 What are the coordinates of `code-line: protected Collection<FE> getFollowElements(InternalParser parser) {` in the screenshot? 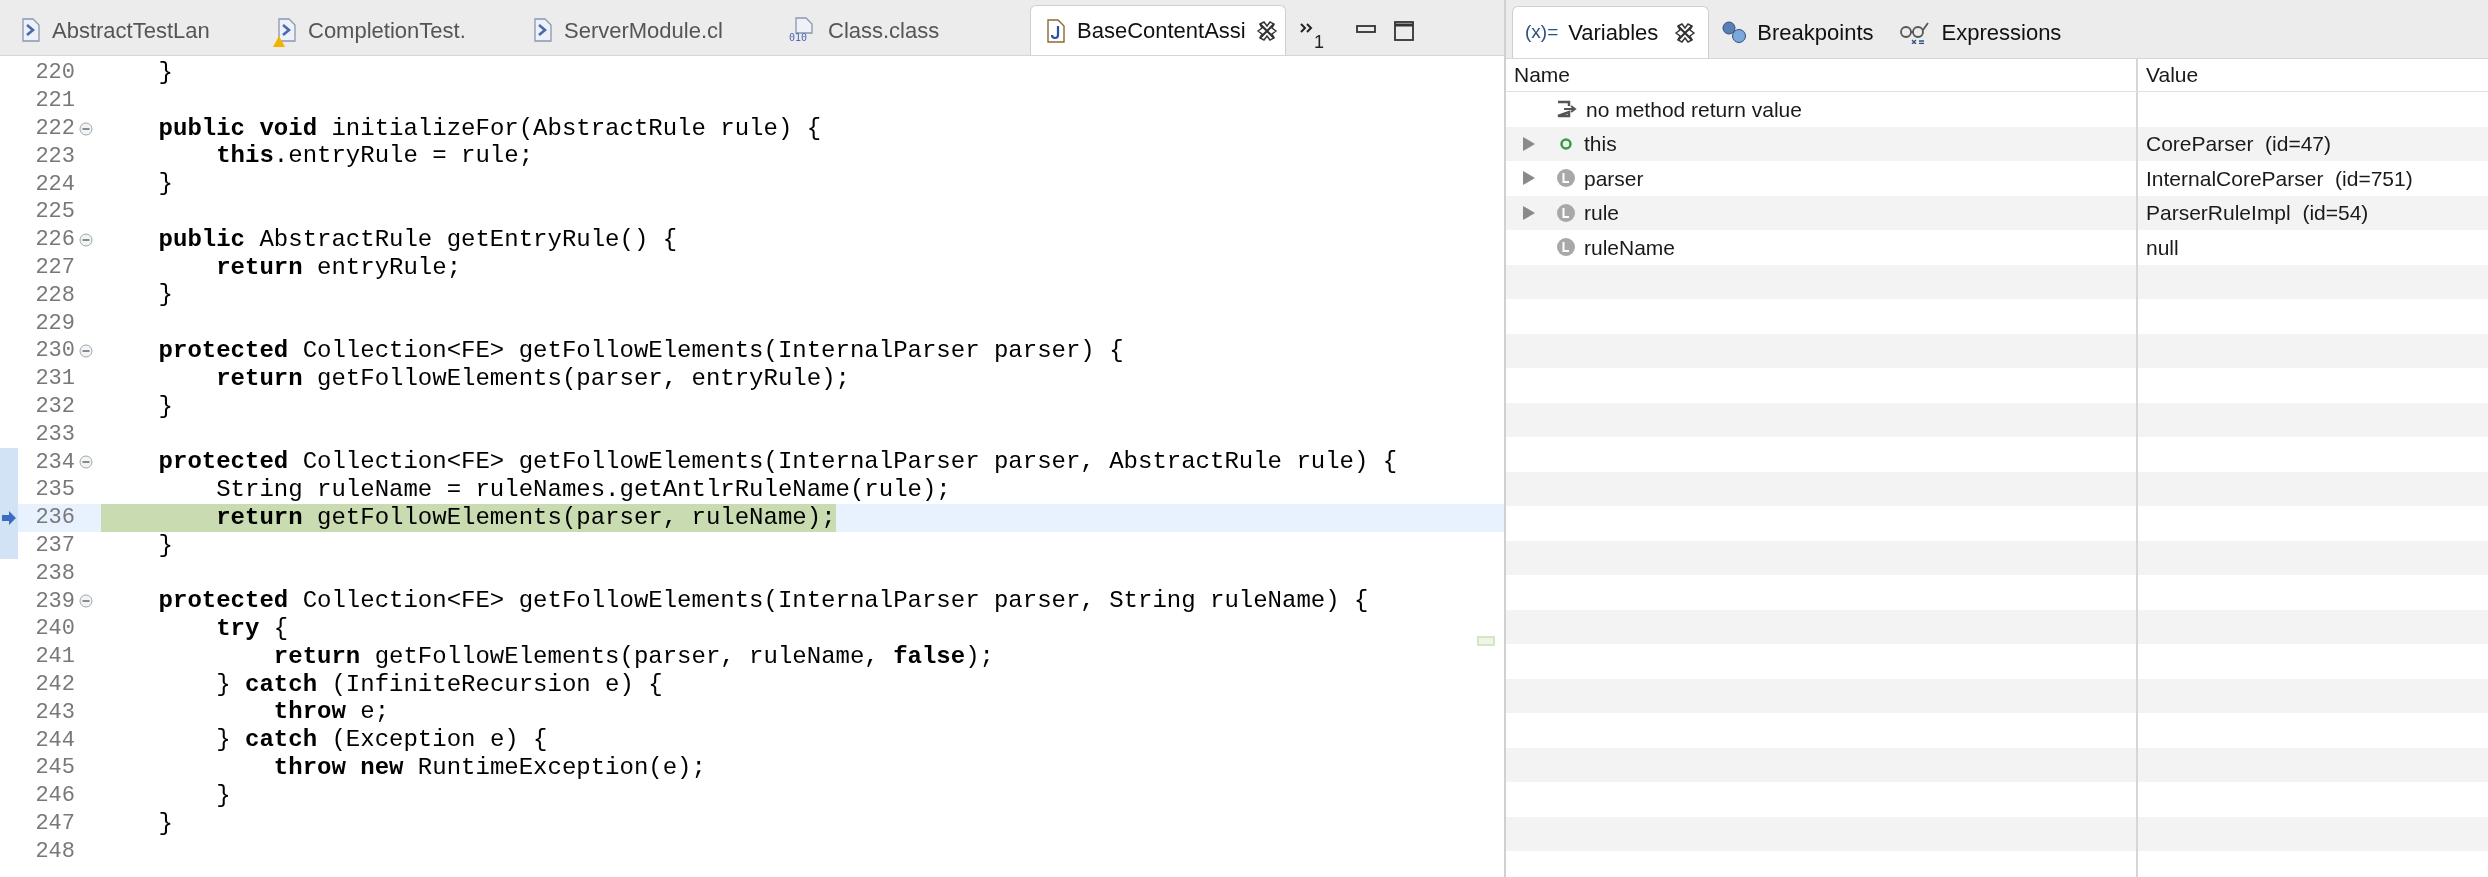 It's located at (640, 350).